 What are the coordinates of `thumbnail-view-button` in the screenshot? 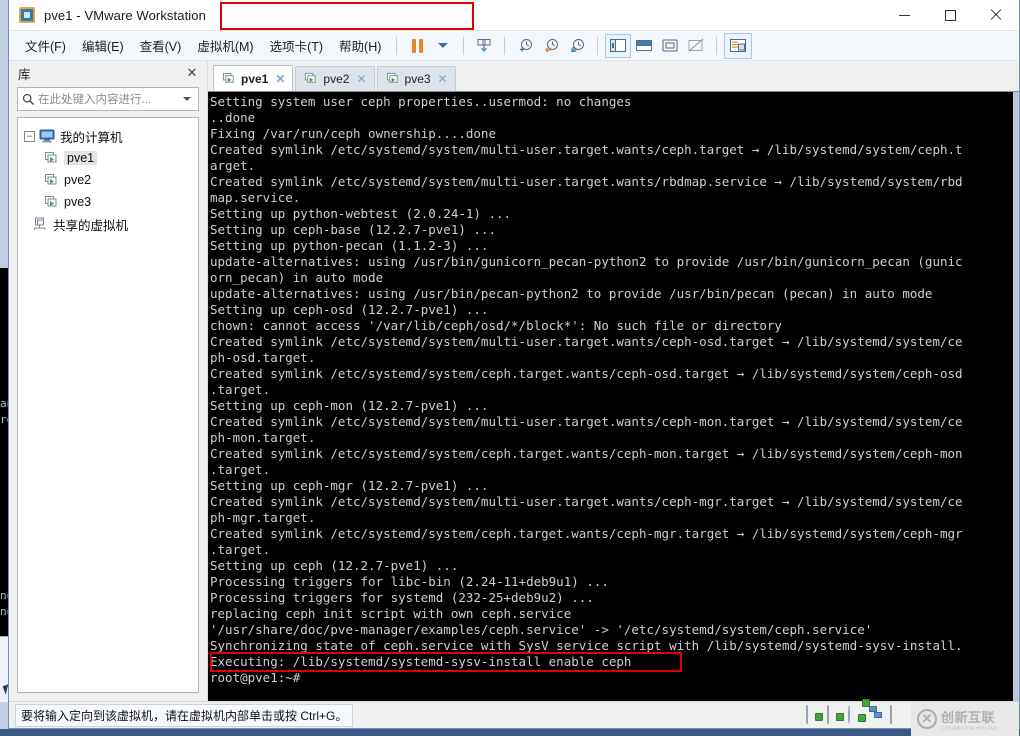 It's located at (738, 45).